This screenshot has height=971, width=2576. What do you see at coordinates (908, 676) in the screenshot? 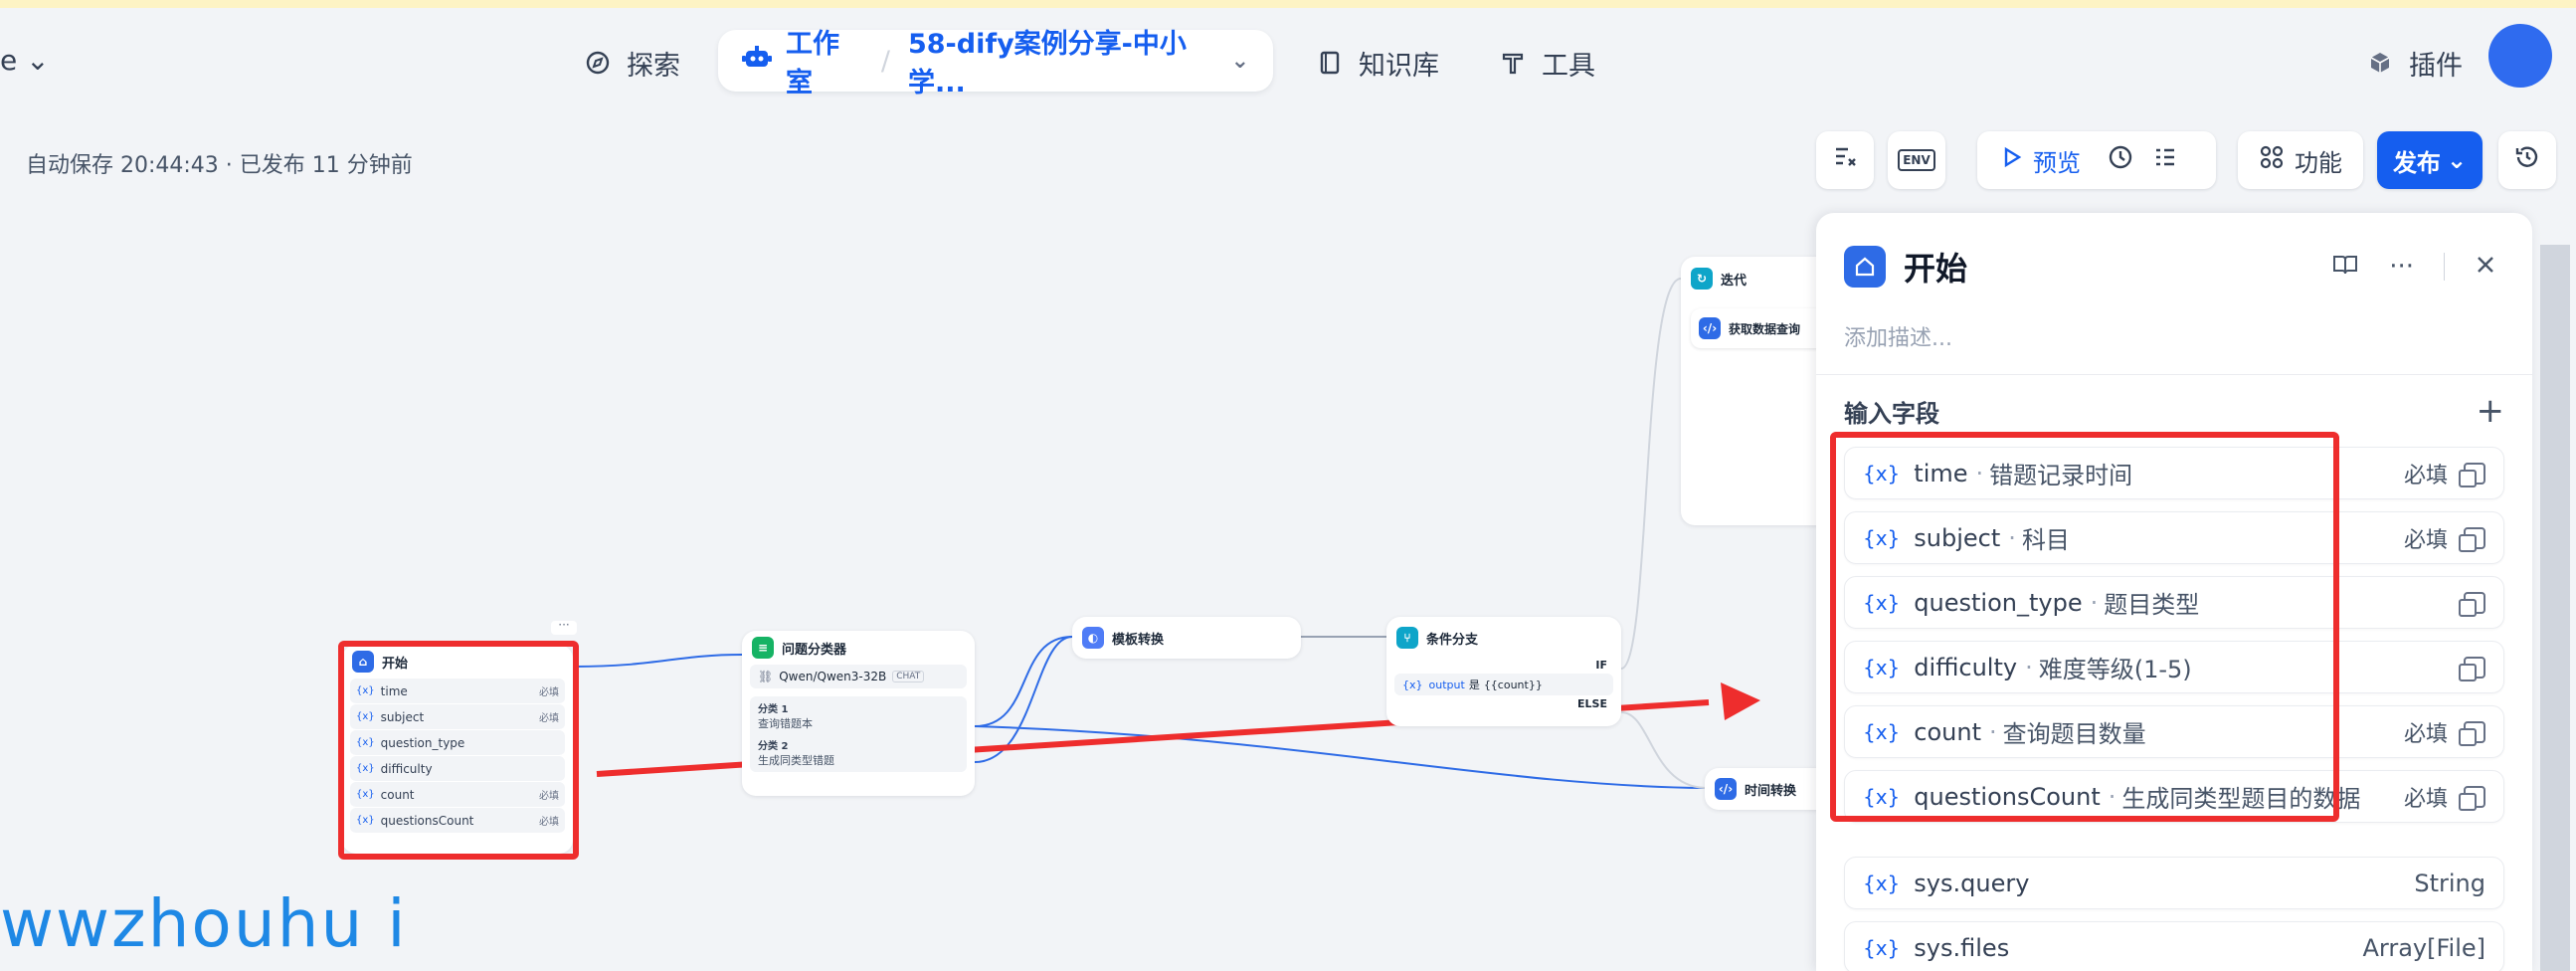
I see `model-tag: CHAT` at bounding box center [908, 676].